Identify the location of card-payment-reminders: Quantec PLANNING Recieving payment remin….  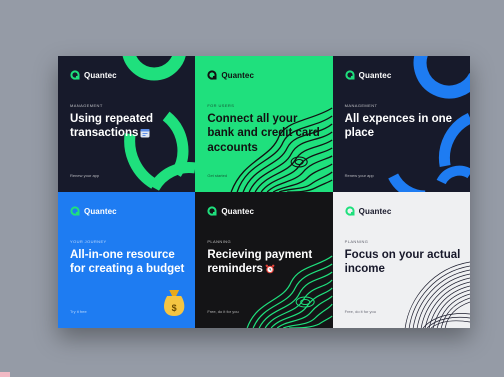
(264, 260).